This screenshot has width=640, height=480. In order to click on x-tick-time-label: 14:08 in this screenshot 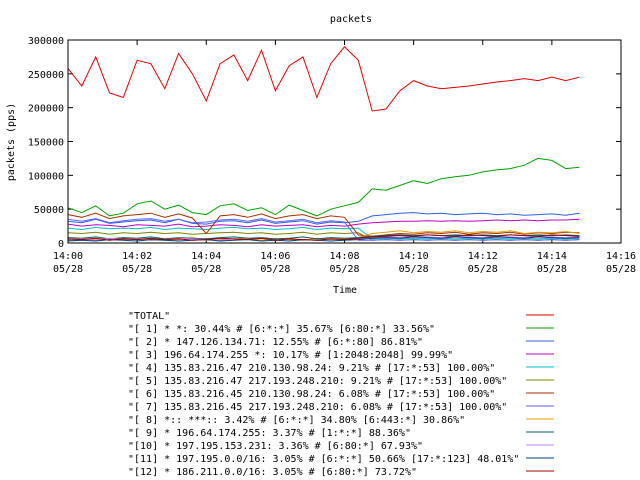, I will do `click(344, 256)`.